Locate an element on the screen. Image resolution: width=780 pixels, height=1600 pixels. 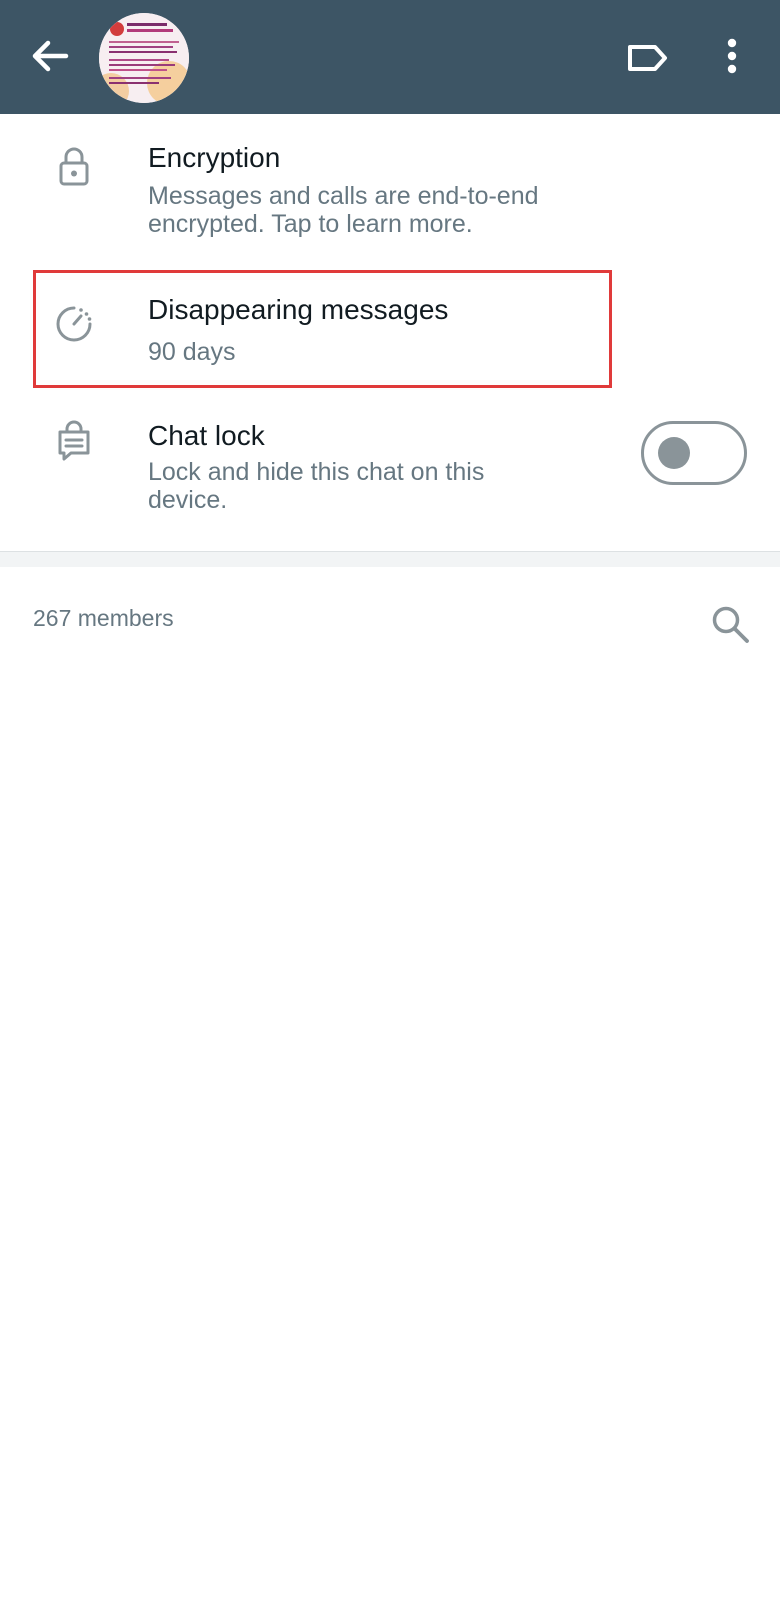
more-options-button is located at coordinates (732, 58).